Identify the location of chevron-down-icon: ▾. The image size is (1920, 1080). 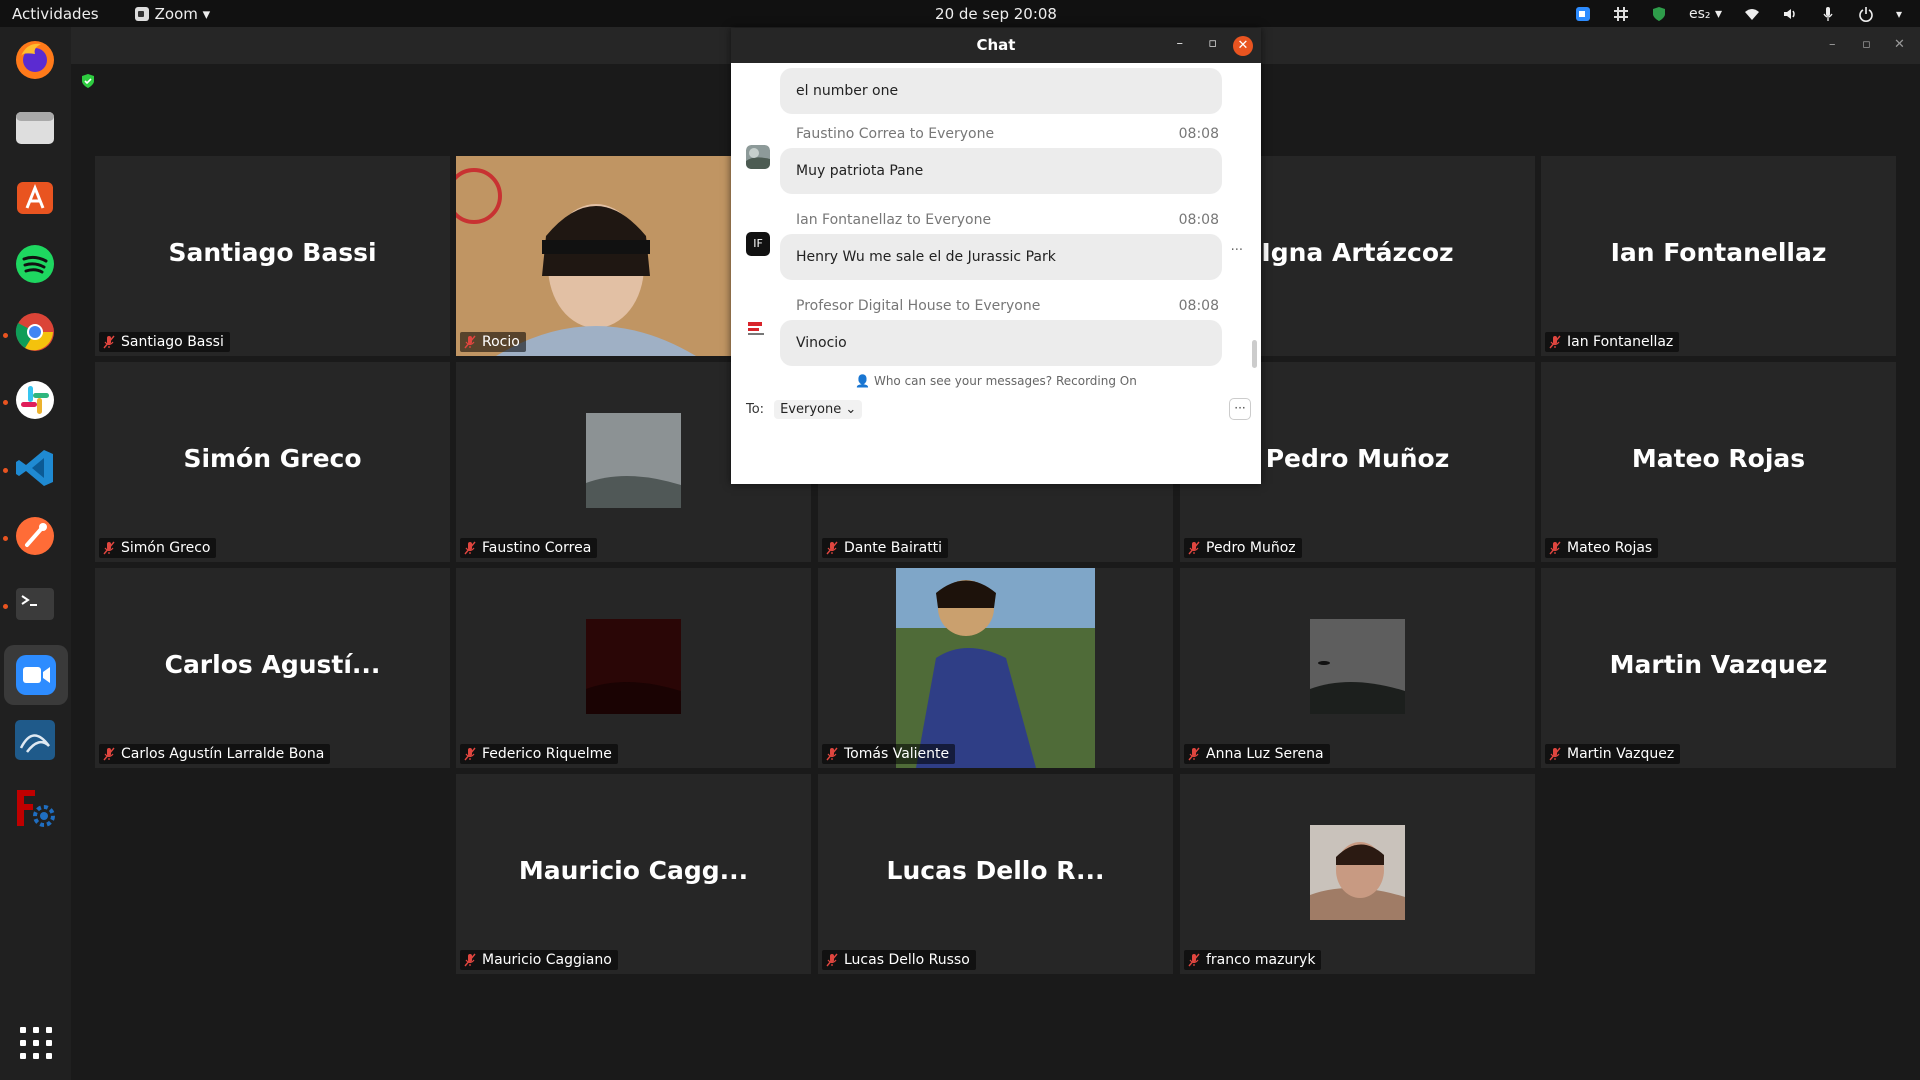
(1899, 14).